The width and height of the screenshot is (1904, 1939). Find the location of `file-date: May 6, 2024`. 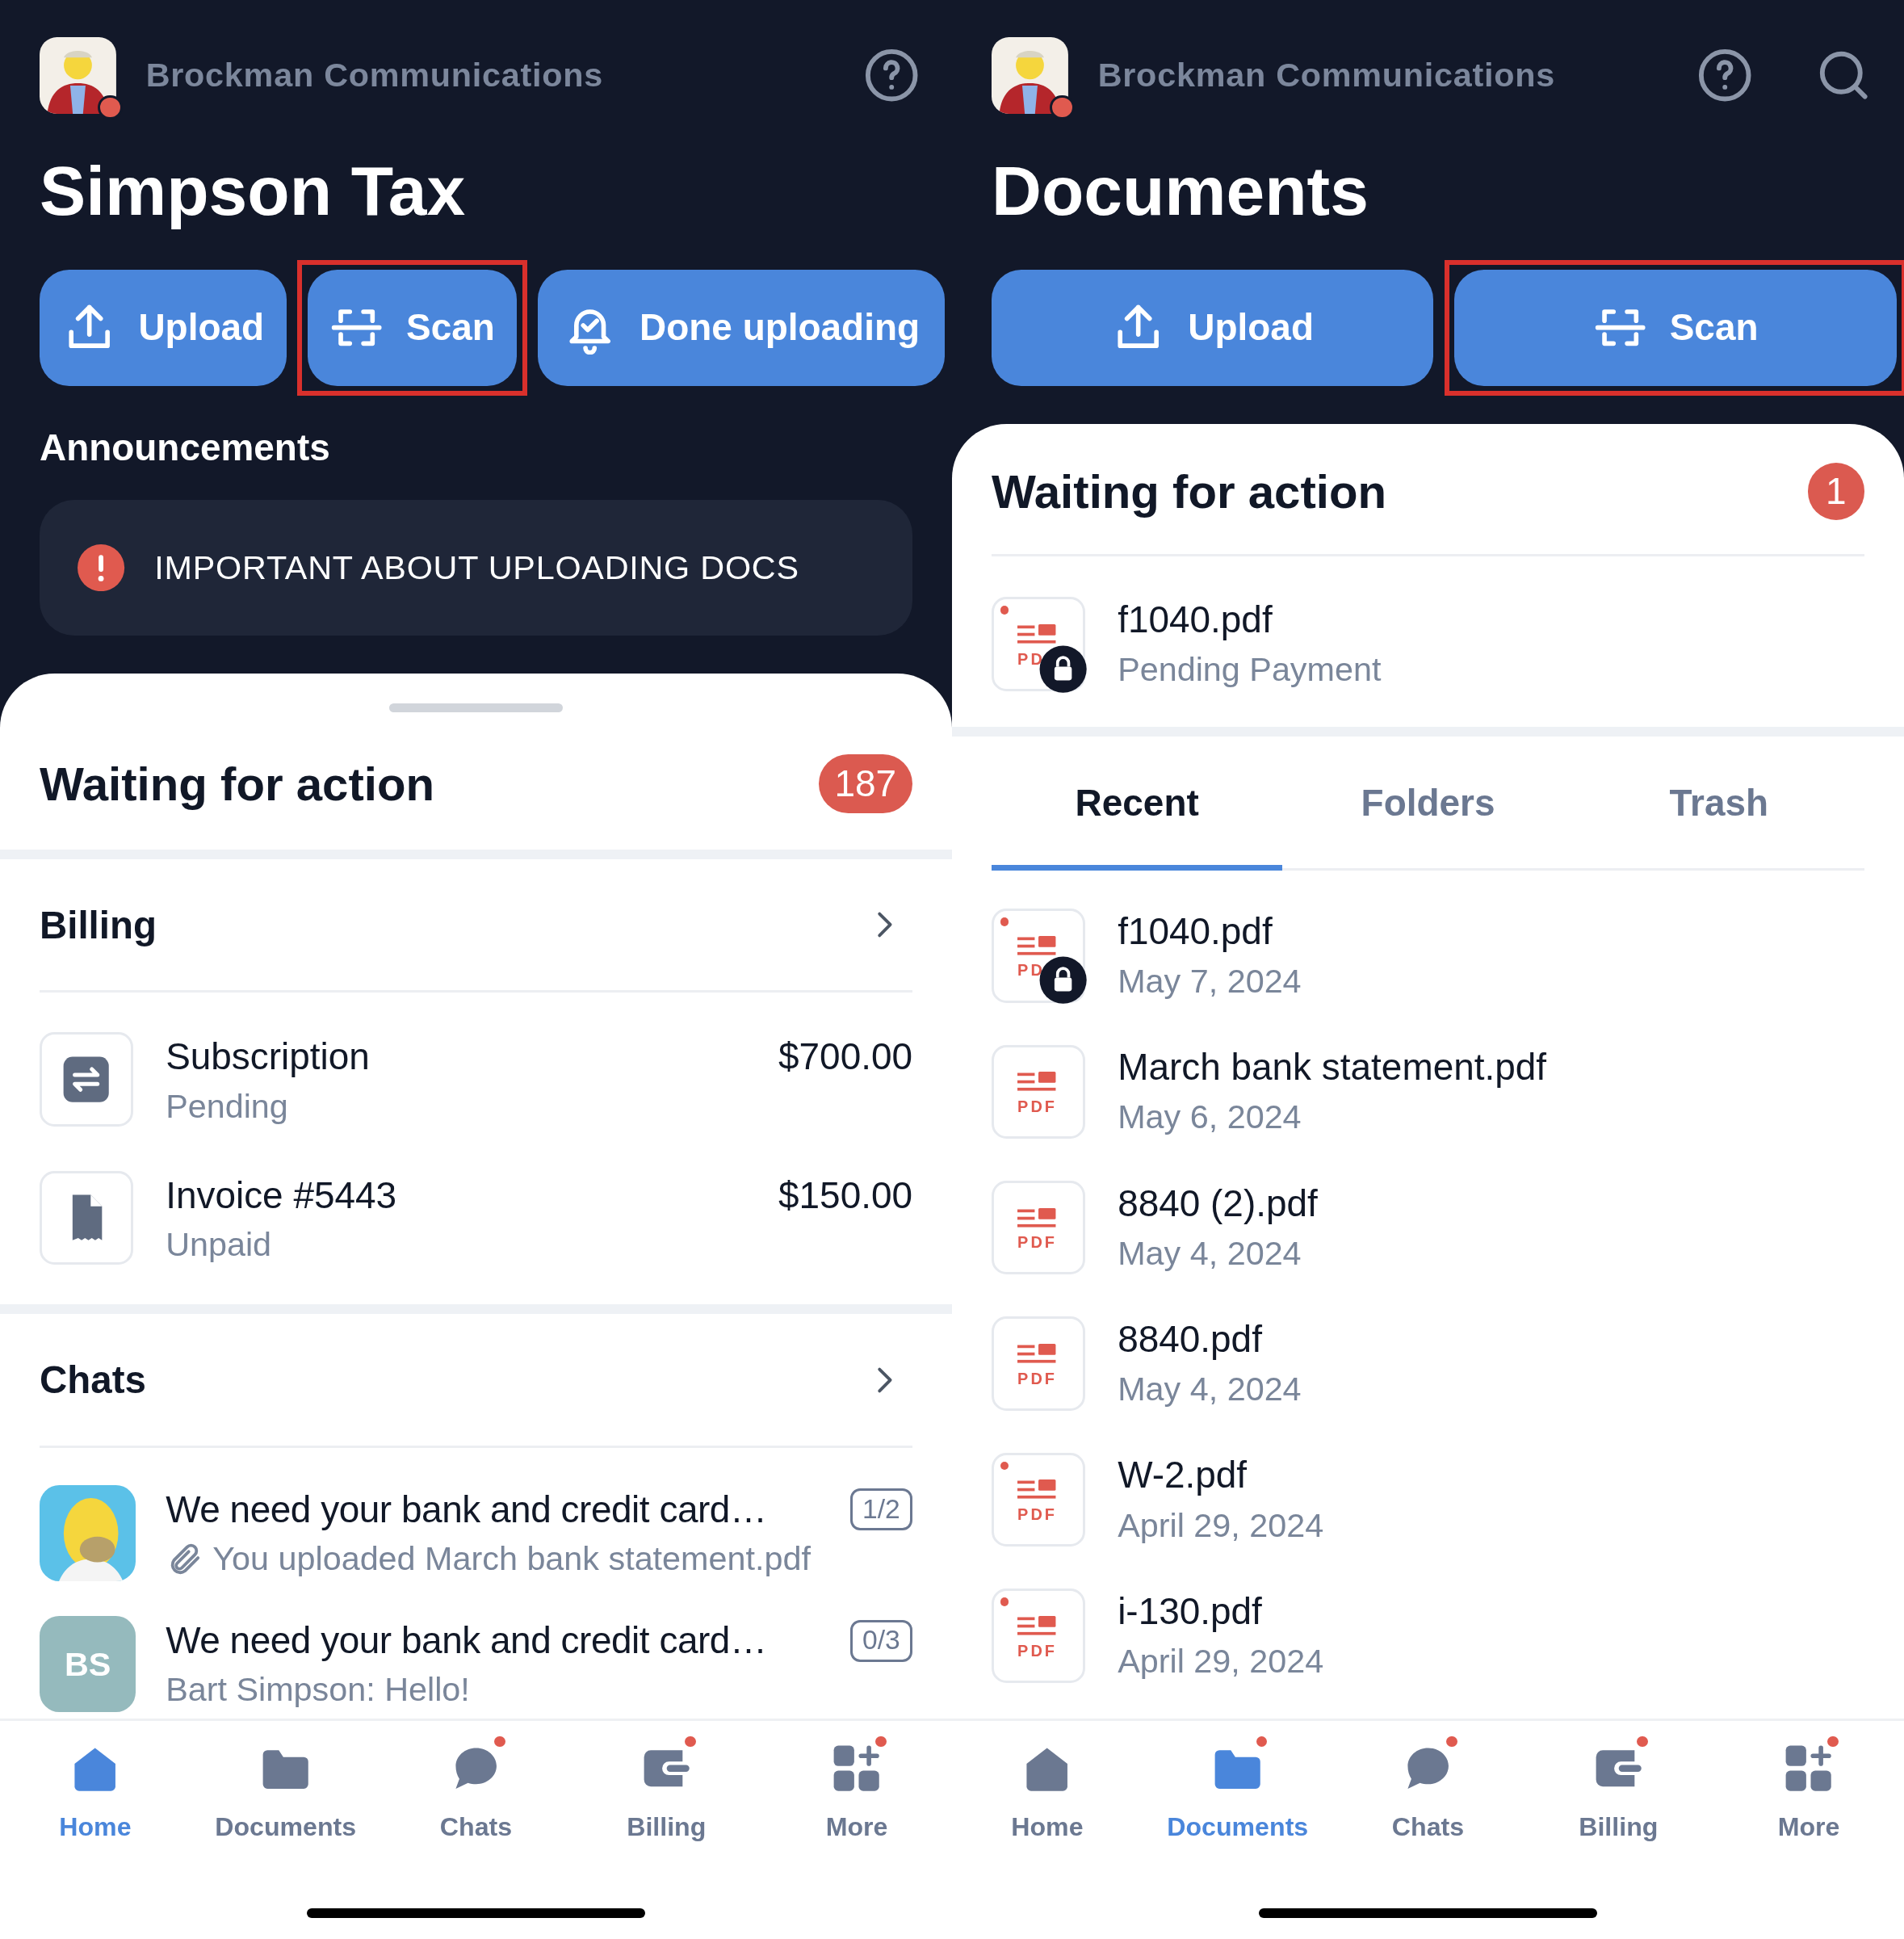

file-date: May 6, 2024 is located at coordinates (1210, 1118).